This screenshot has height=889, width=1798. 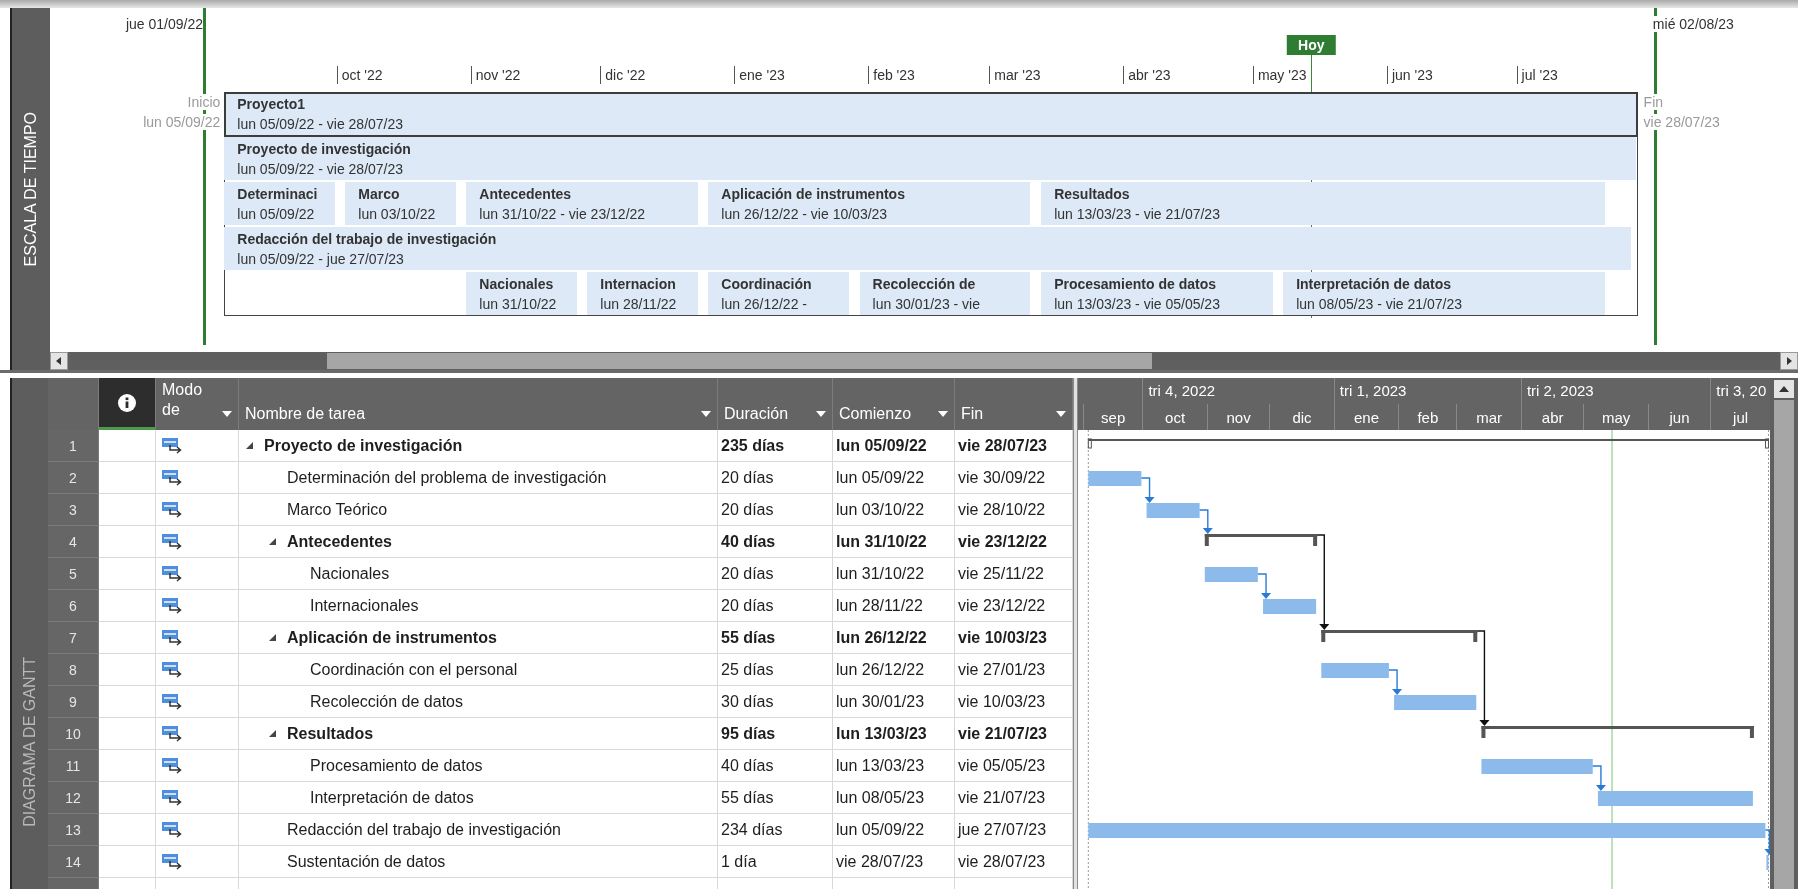 I want to click on bar-dates: lun 30/01/23 - vie, so click(x=926, y=304).